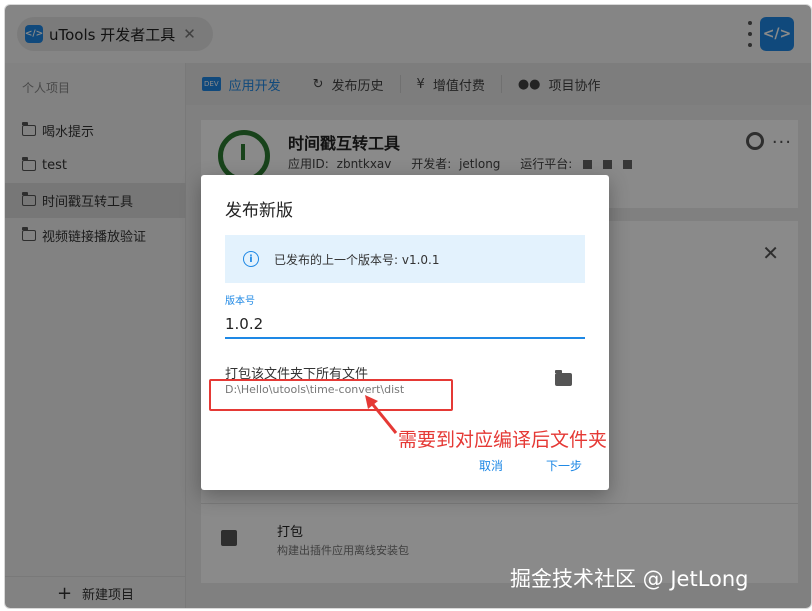 The image size is (812, 611). I want to click on cancel-button: 取消, so click(491, 465).